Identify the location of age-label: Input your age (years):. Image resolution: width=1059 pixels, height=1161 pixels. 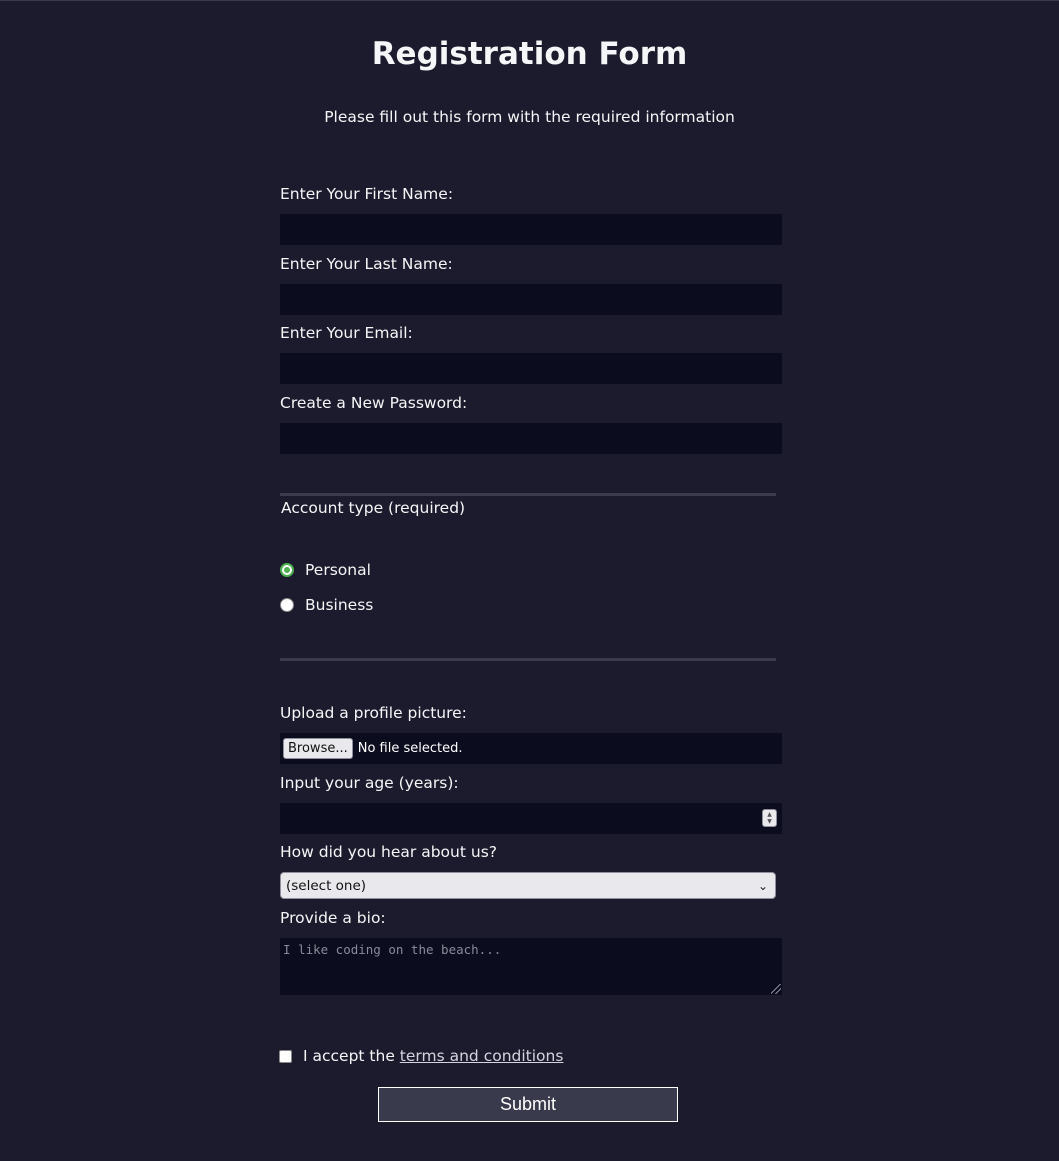
(369, 783).